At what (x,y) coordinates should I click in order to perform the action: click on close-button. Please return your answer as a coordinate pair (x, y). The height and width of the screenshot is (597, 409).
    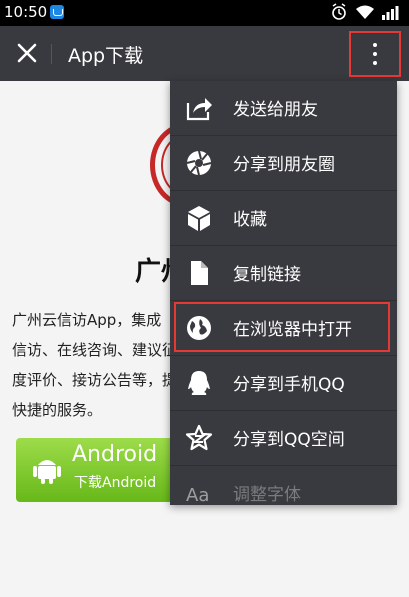
    Looking at the image, I should click on (27, 53).